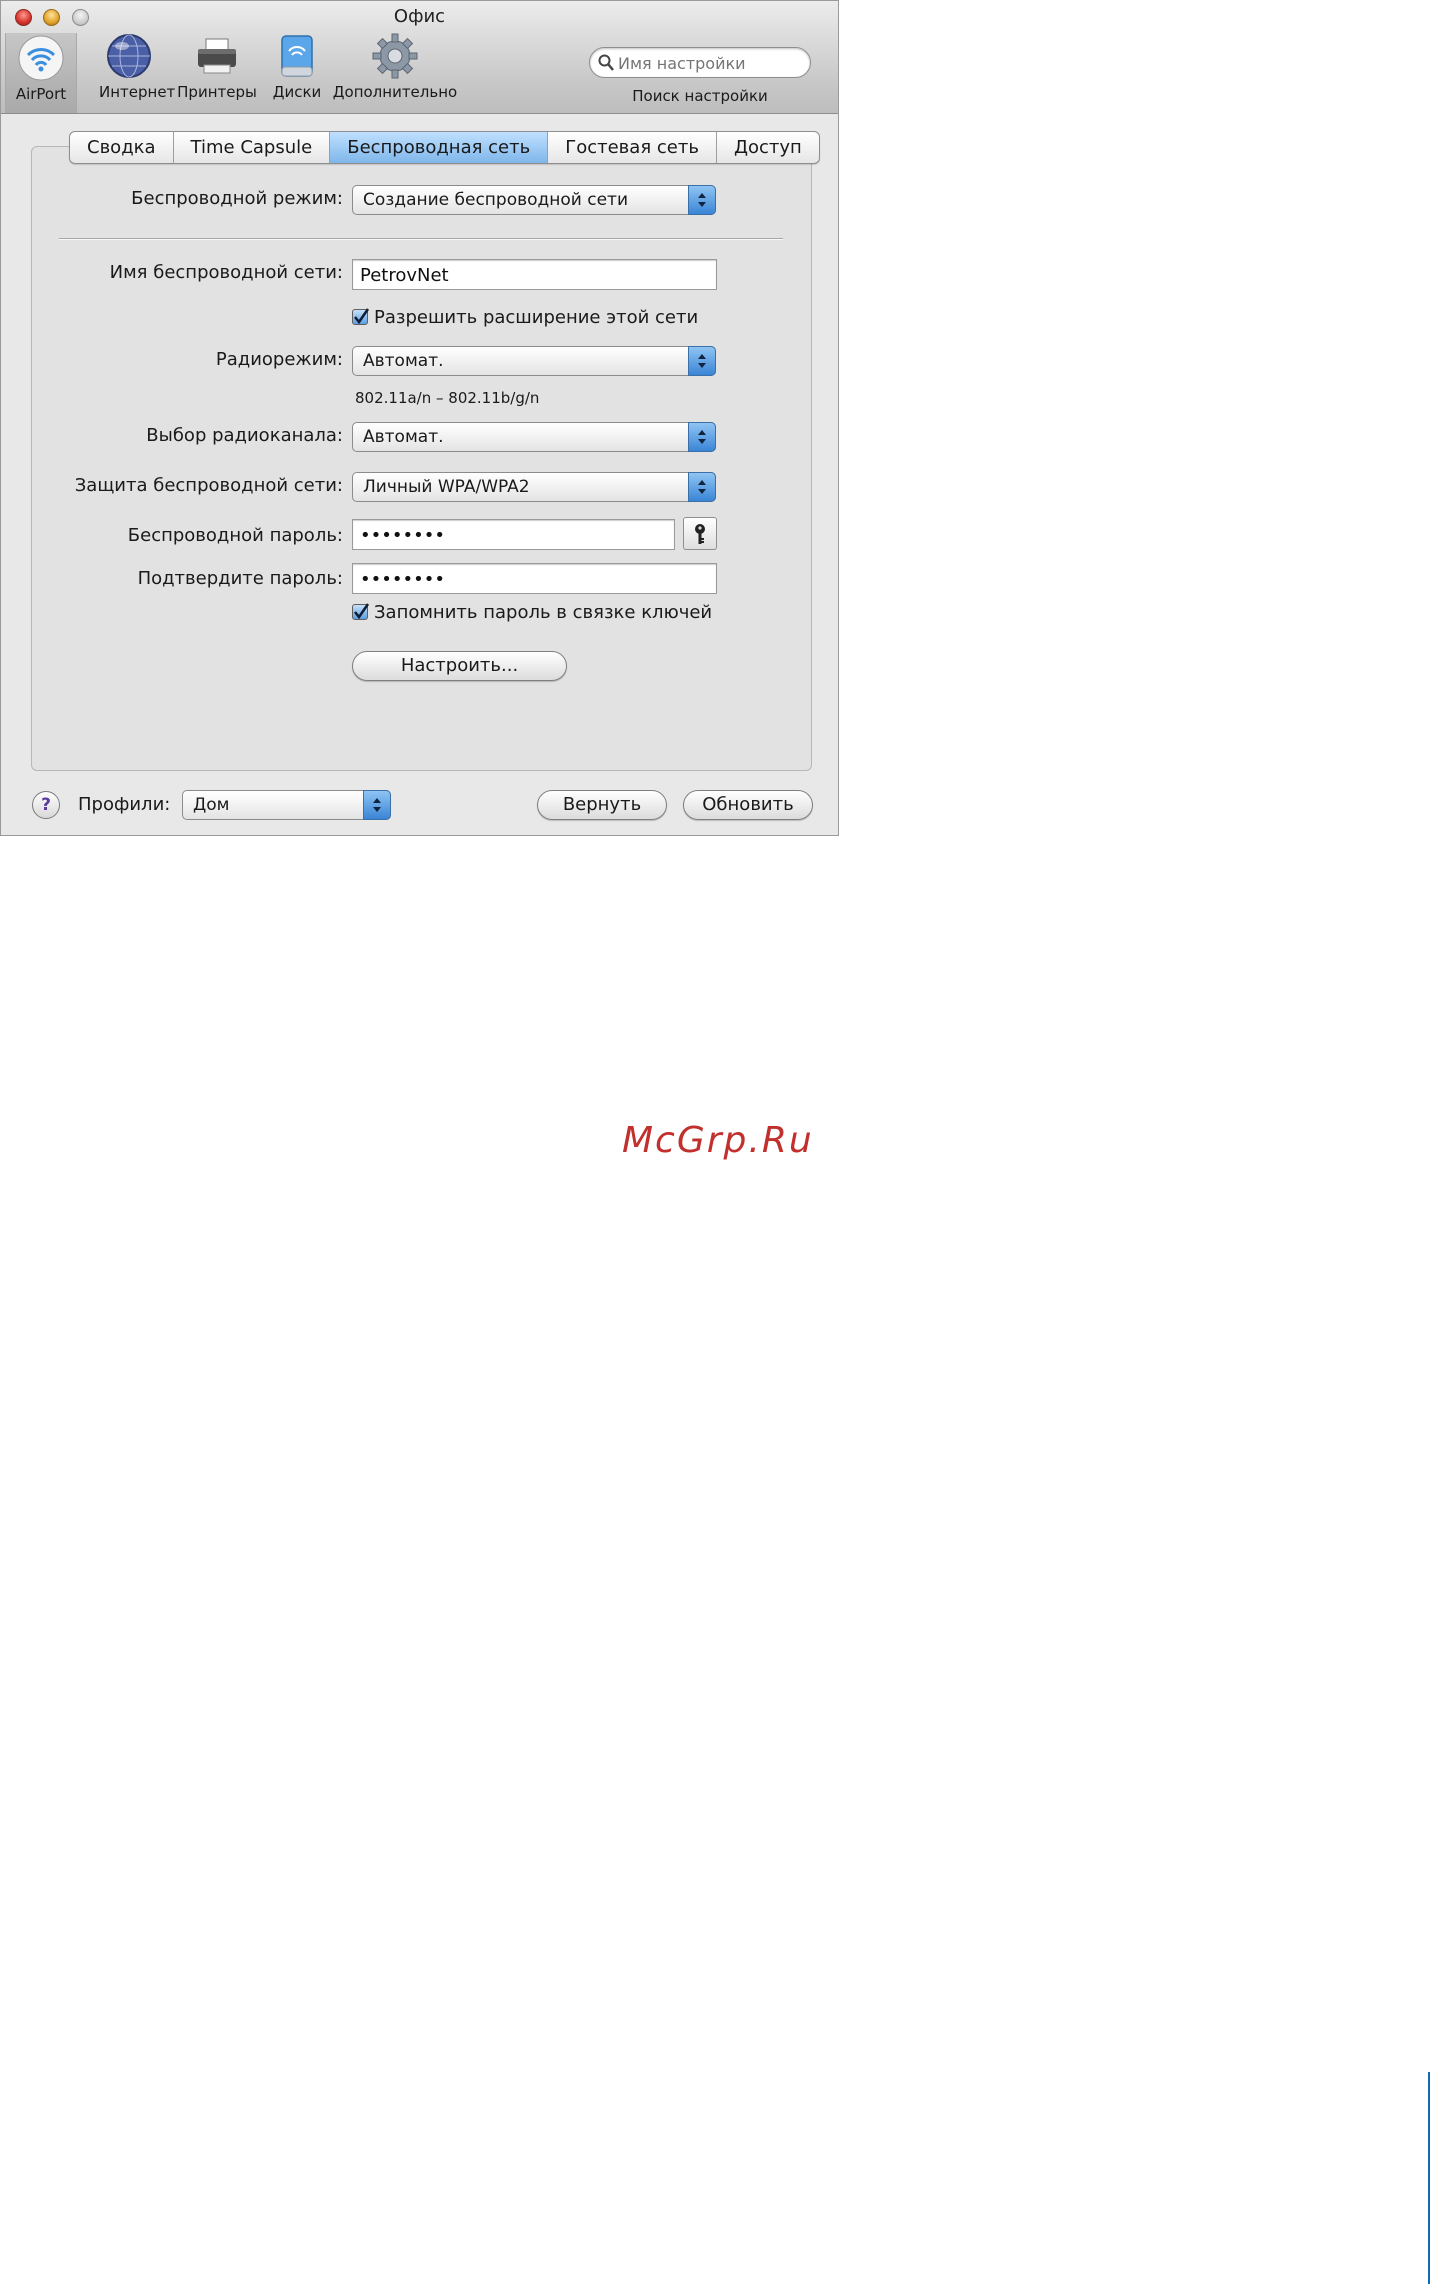  Describe the element at coordinates (235, 535) in the screenshot. I see `password-label: Беспроводной пароль:` at that location.